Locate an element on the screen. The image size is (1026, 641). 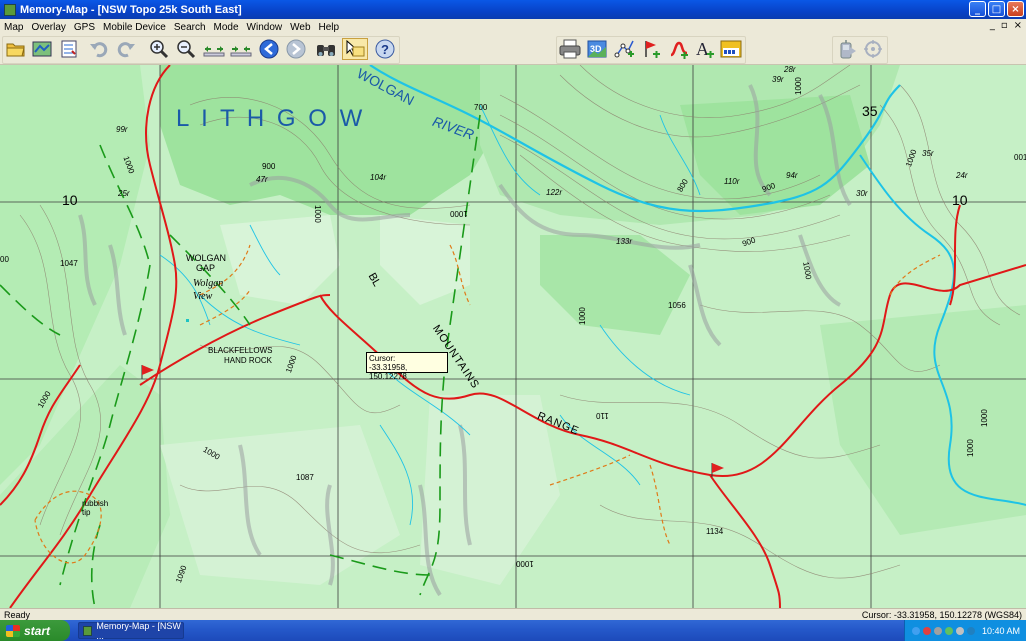
maximize-button: □ is located at coordinates (996, 9).